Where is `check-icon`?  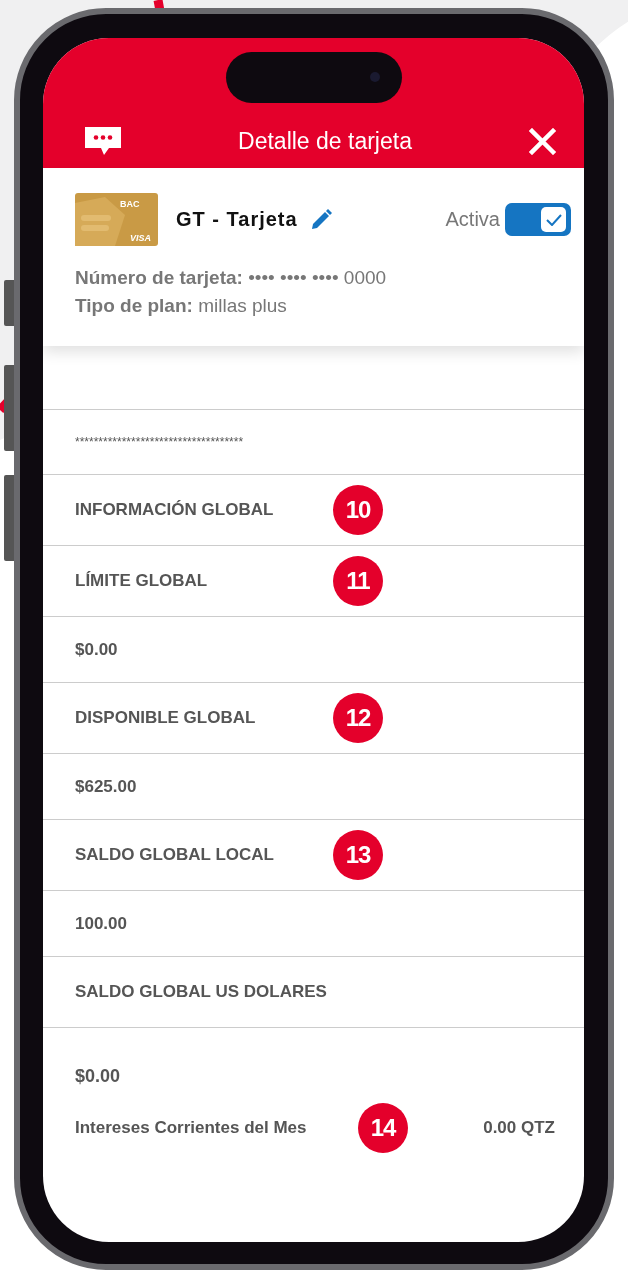 check-icon is located at coordinates (553, 219).